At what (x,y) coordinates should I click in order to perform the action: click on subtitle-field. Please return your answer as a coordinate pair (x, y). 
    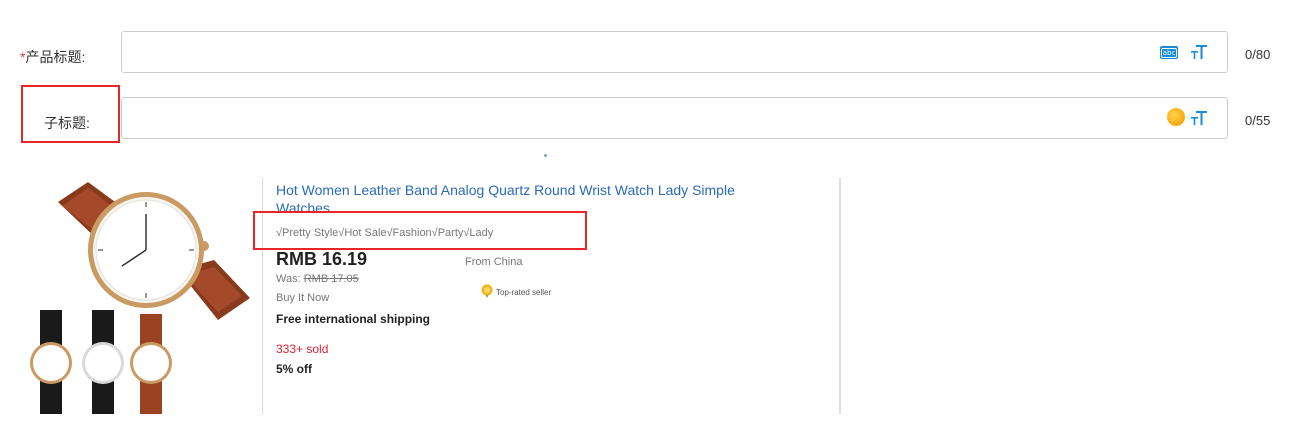
    Looking at the image, I should click on (674, 118).